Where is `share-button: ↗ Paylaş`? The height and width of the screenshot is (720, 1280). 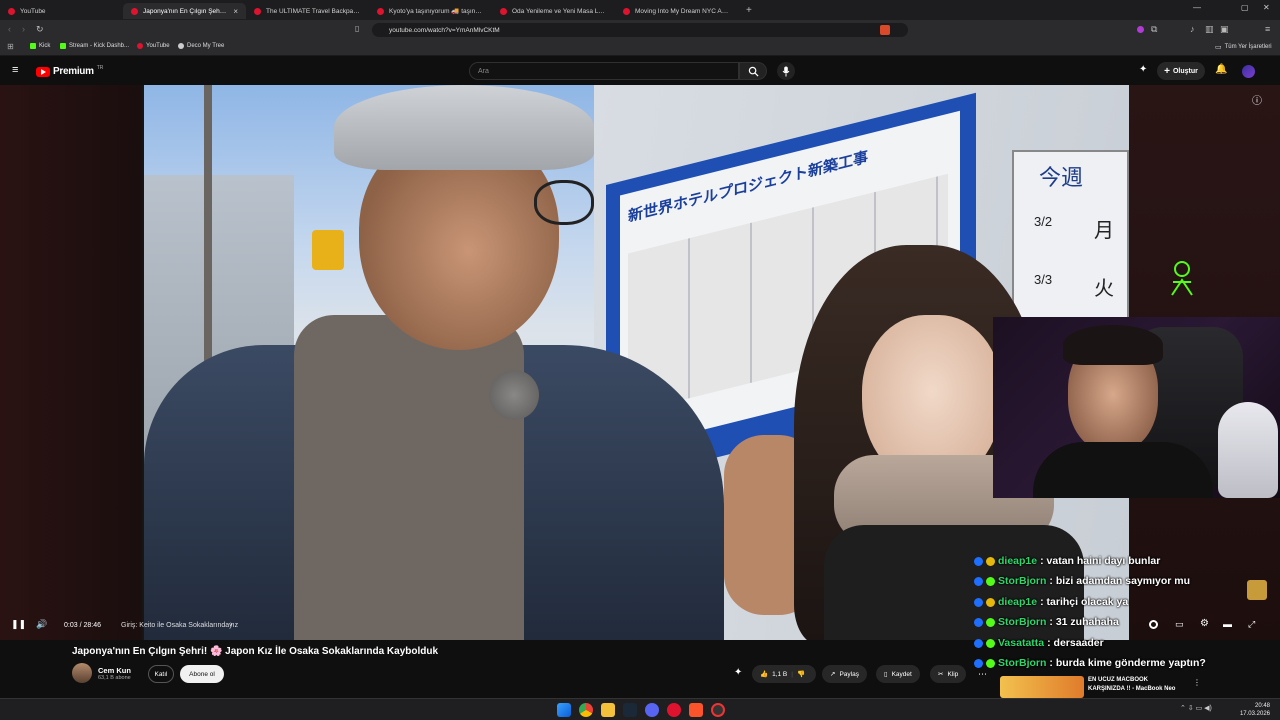
share-button: ↗ Paylaş is located at coordinates (844, 674).